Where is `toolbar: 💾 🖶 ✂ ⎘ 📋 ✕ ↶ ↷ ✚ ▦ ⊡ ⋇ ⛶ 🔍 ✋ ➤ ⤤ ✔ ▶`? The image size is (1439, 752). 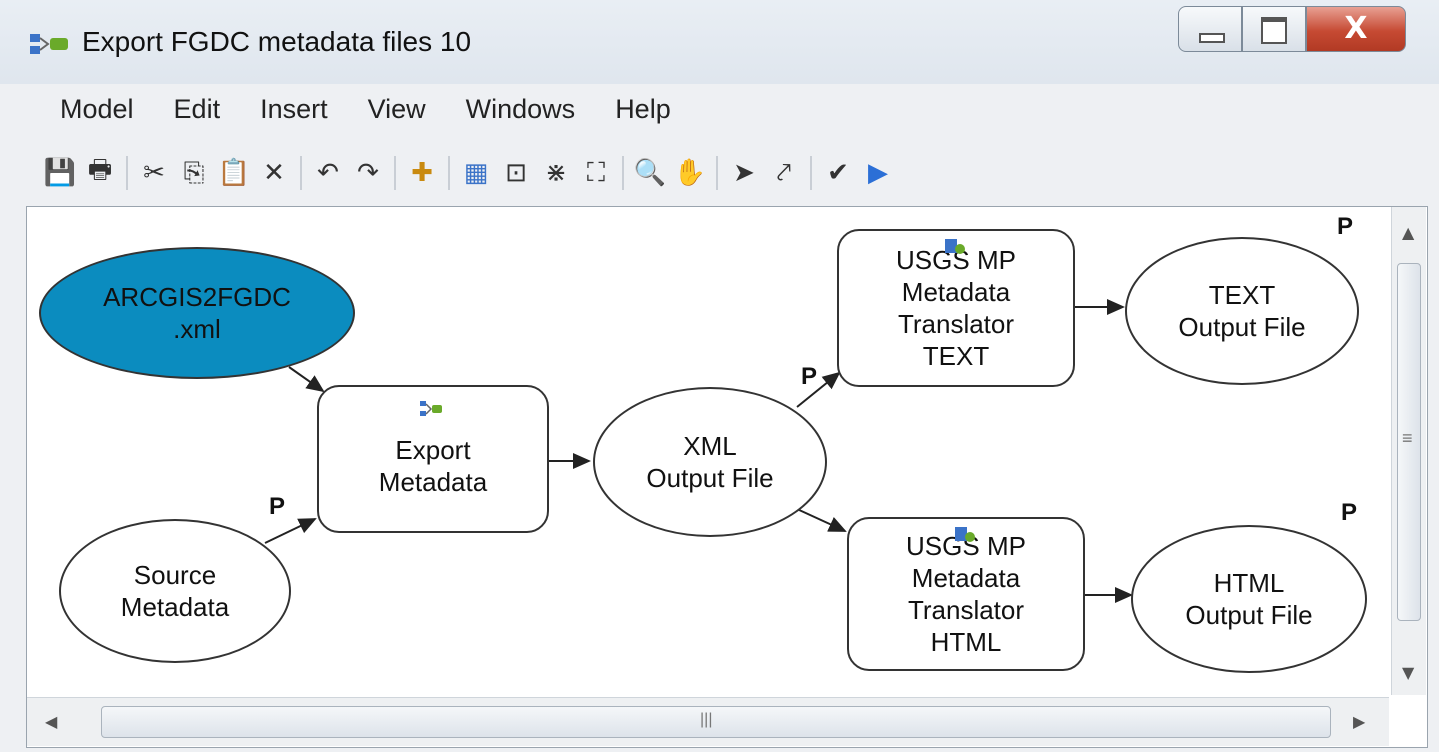 toolbar: 💾 🖶 ✂ ⎘ 📋 ✕ ↶ ↷ ✚ ▦ ⊡ ⋇ ⛶ 🔍 ✋ ➤ ⤤ ✔ ▶ is located at coordinates (605, 173).